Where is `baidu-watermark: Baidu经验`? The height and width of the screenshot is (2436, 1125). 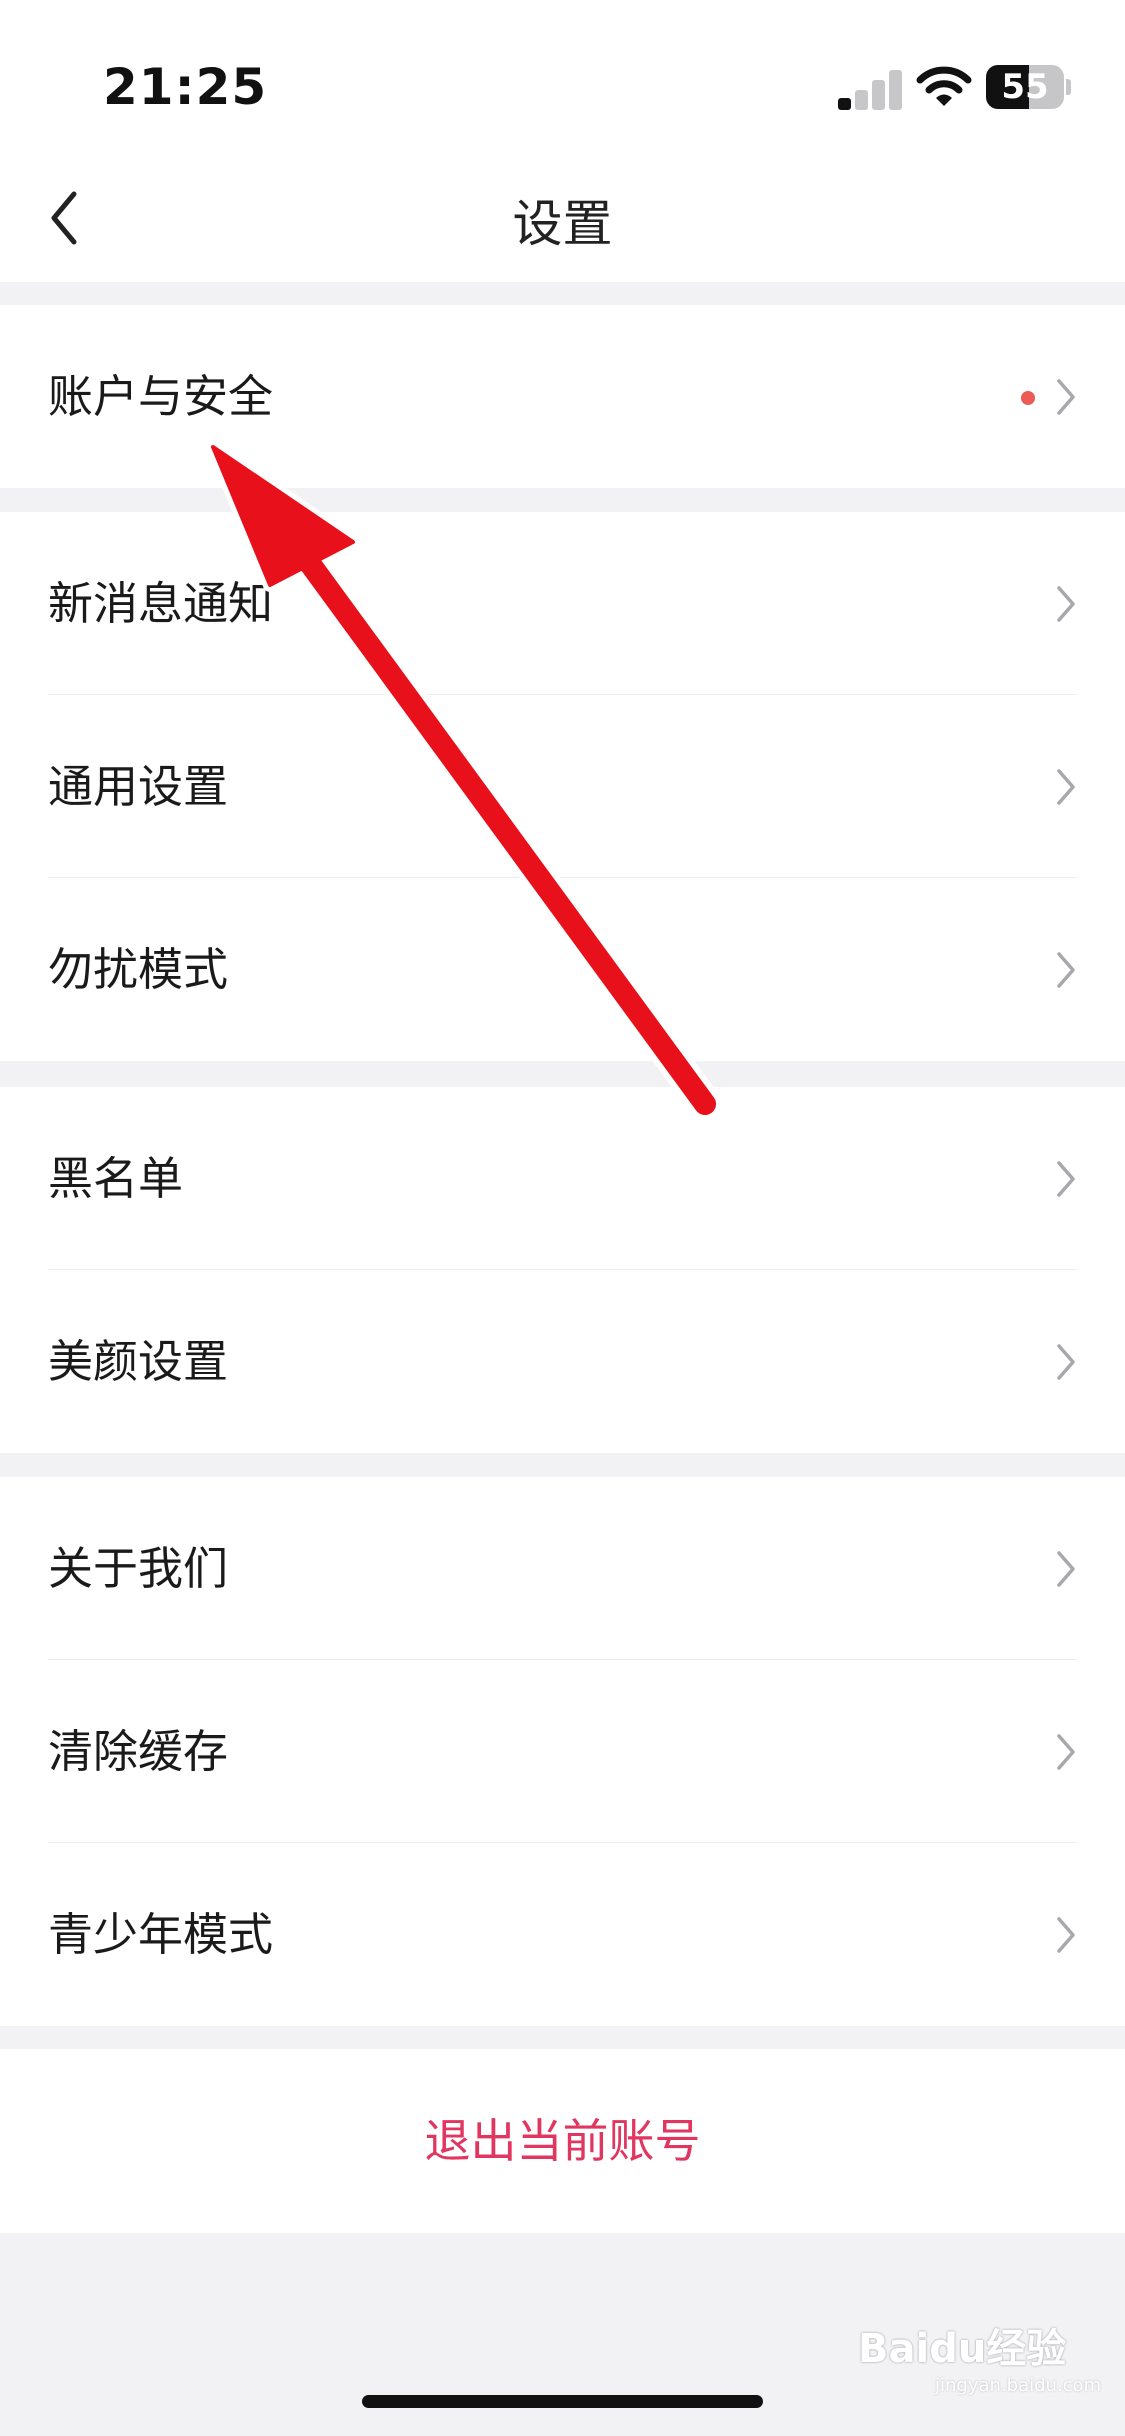
baidu-watermark: Baidu经验 is located at coordinates (962, 2349).